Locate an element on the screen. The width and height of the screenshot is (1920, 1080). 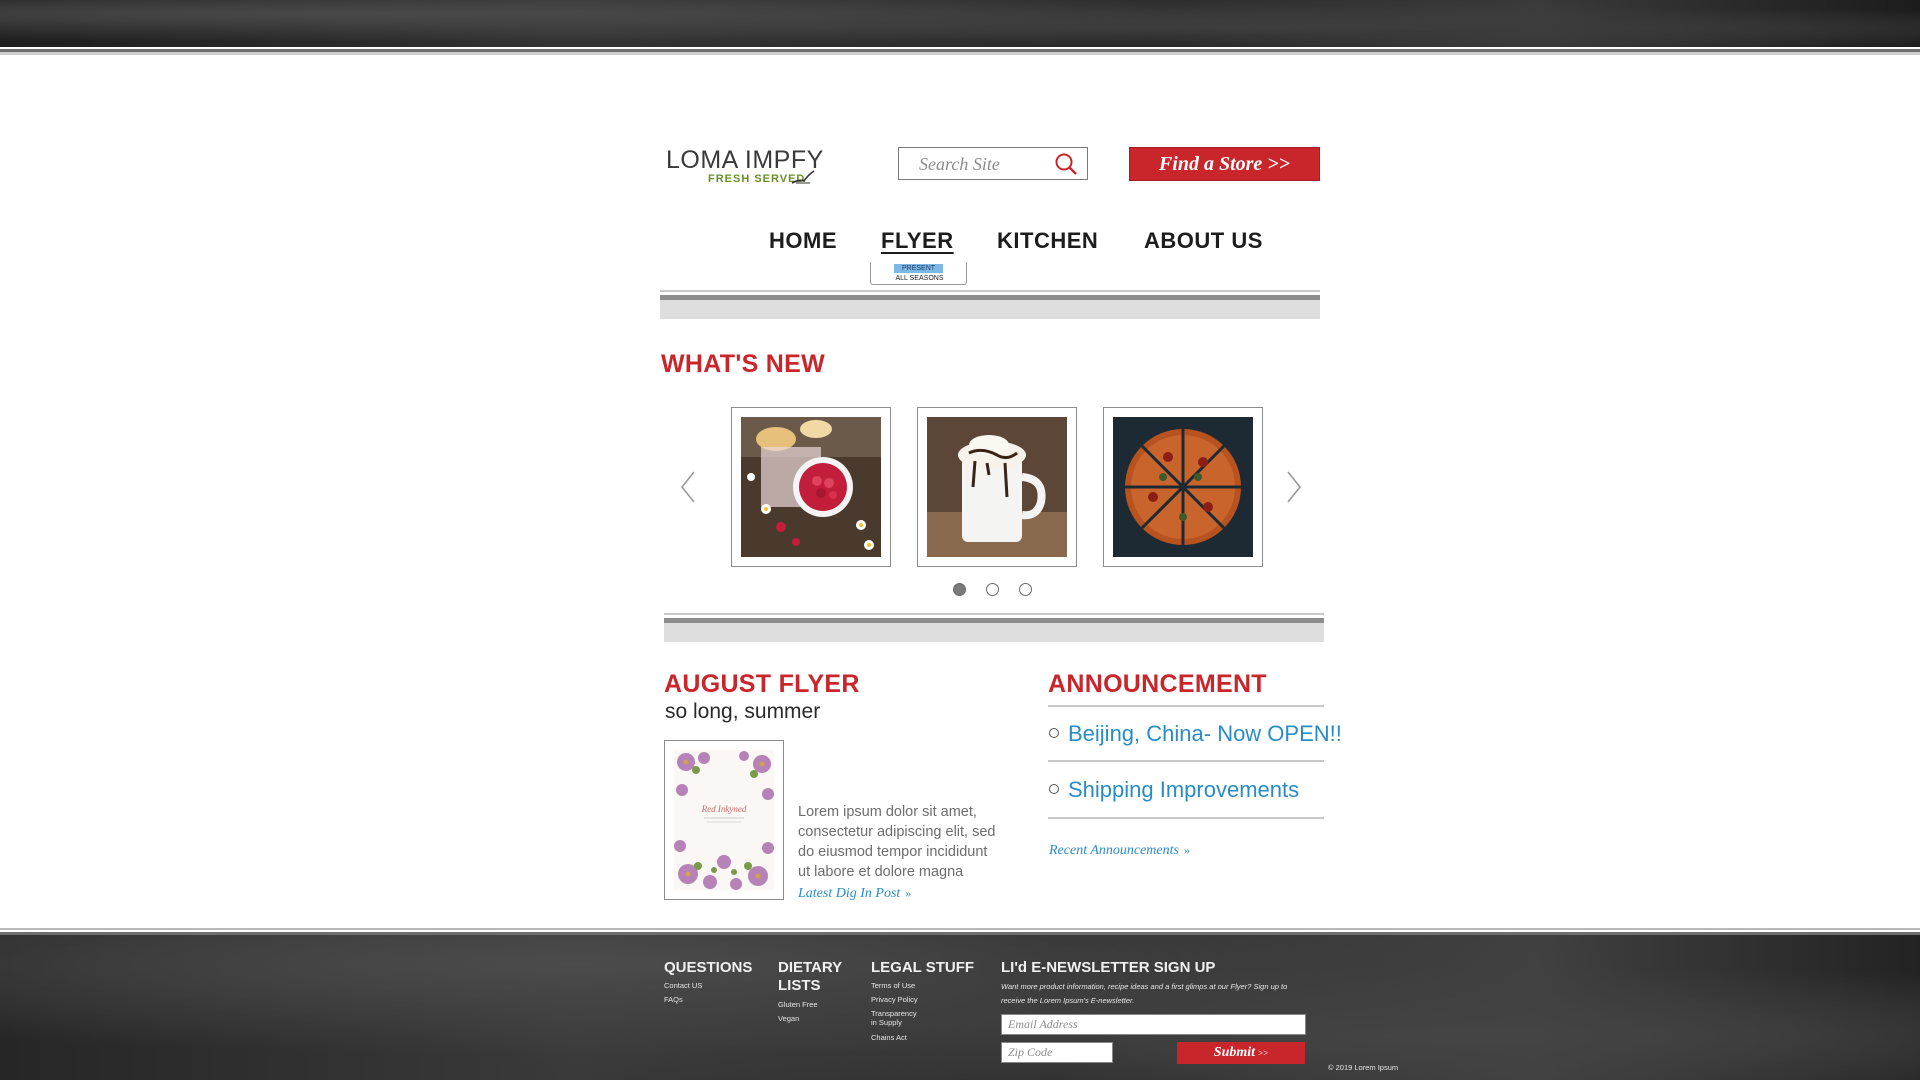
footer-link-vegan: Vegan is located at coordinates (788, 1018).